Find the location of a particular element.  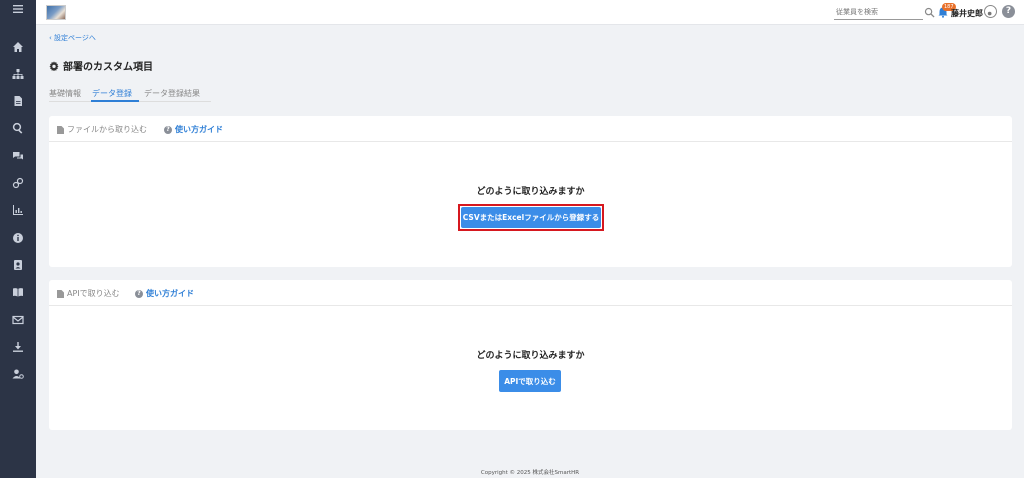

chat-icon is located at coordinates (18, 156).